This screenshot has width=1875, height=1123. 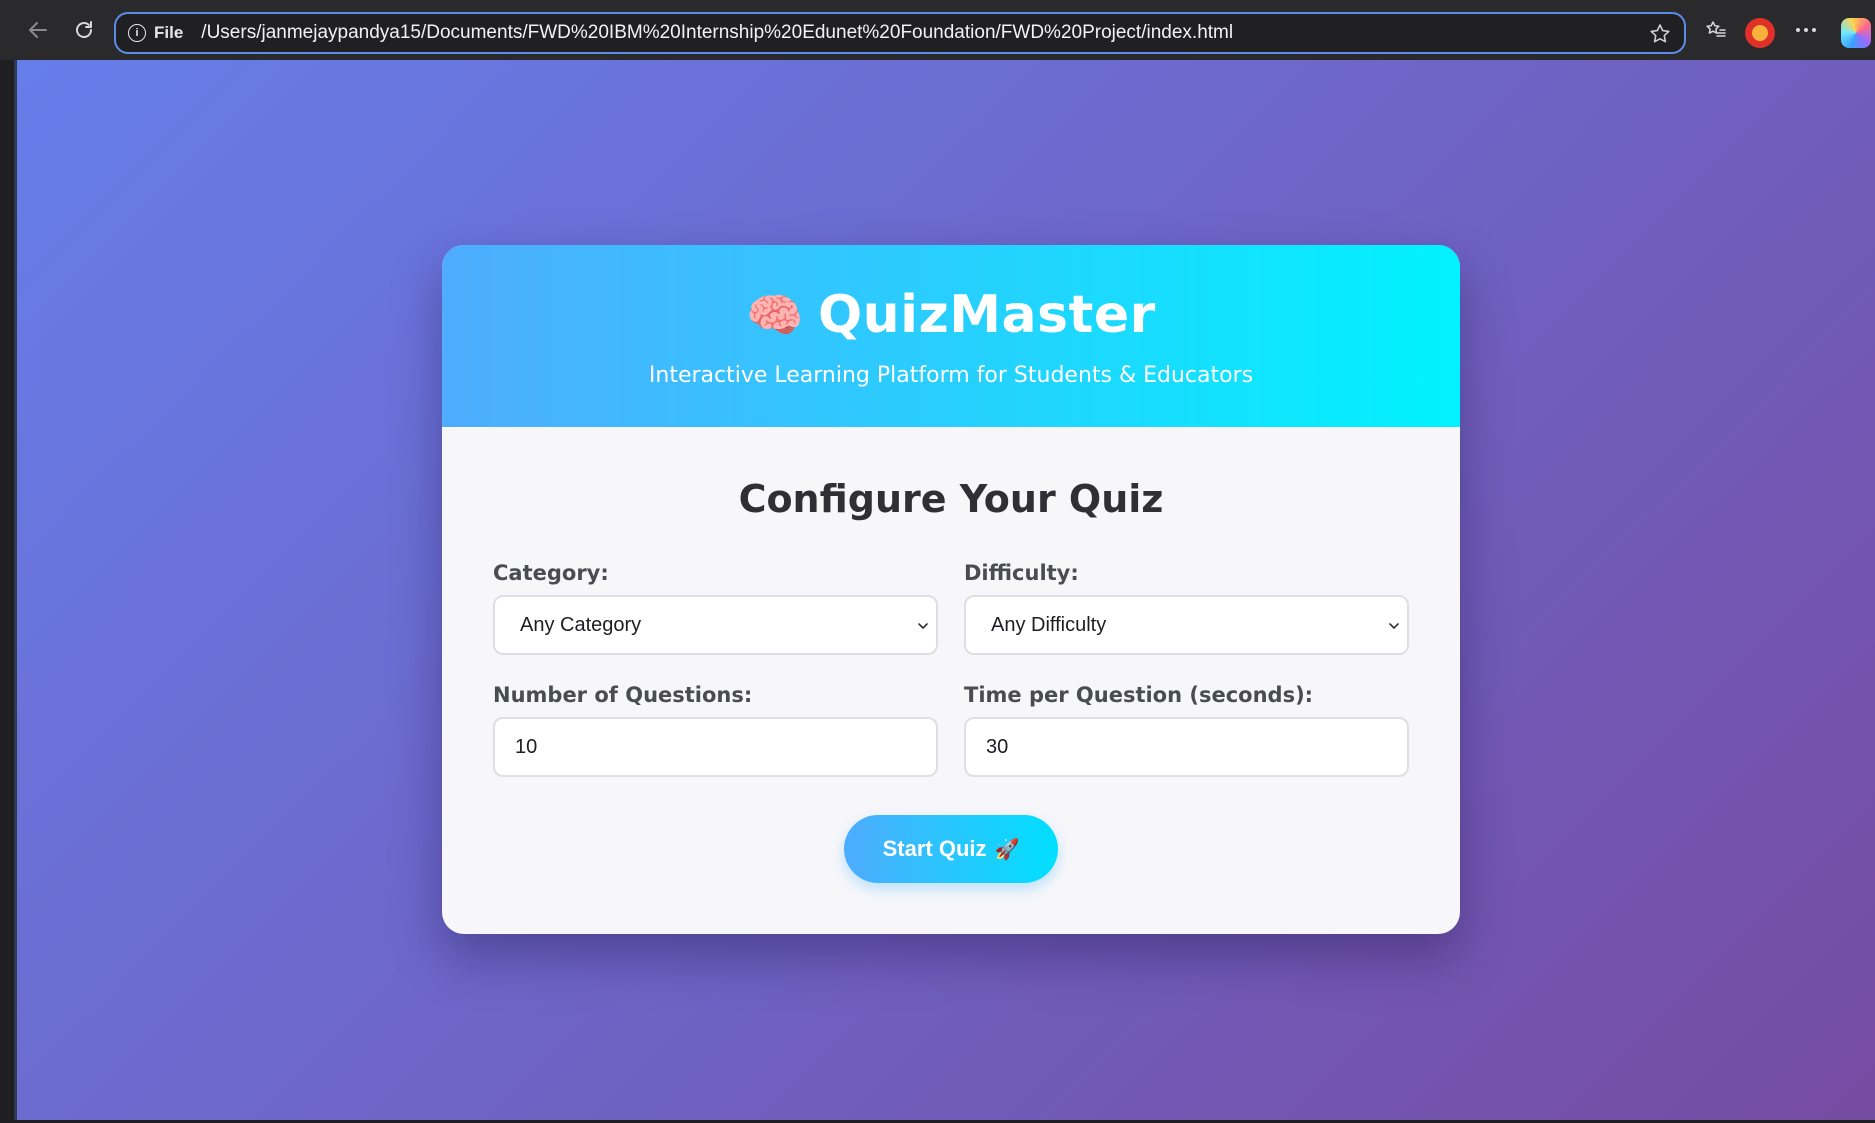 What do you see at coordinates (1660, 34) in the screenshot?
I see `star-icon` at bounding box center [1660, 34].